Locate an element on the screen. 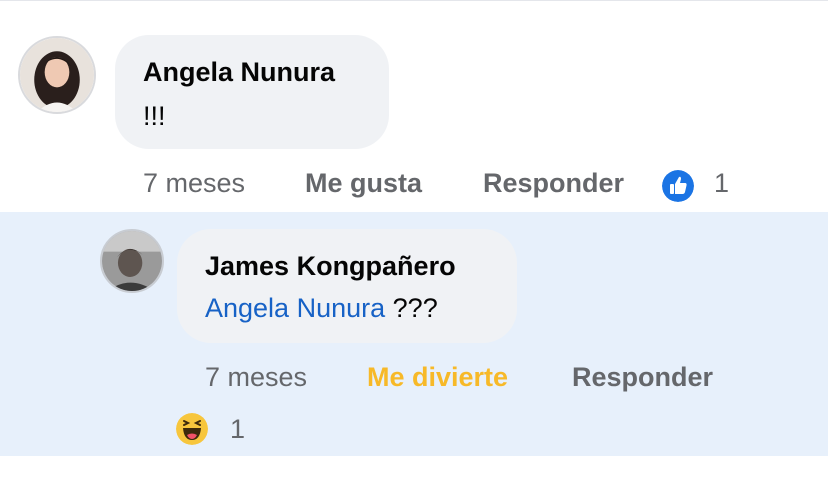 Image resolution: width=828 pixels, height=486 pixels. reply-button: Responder is located at coordinates (553, 183).